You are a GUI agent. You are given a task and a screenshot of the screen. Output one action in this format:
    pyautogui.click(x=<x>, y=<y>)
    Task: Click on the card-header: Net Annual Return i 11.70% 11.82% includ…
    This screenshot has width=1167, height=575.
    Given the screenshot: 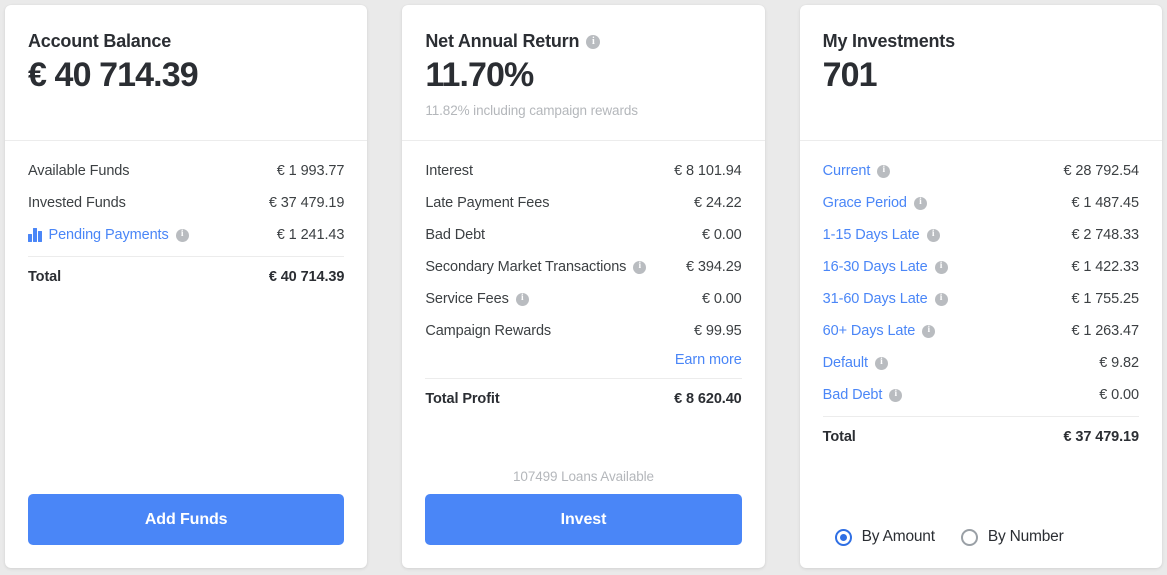 What is the action you would take?
    pyautogui.click(x=583, y=73)
    